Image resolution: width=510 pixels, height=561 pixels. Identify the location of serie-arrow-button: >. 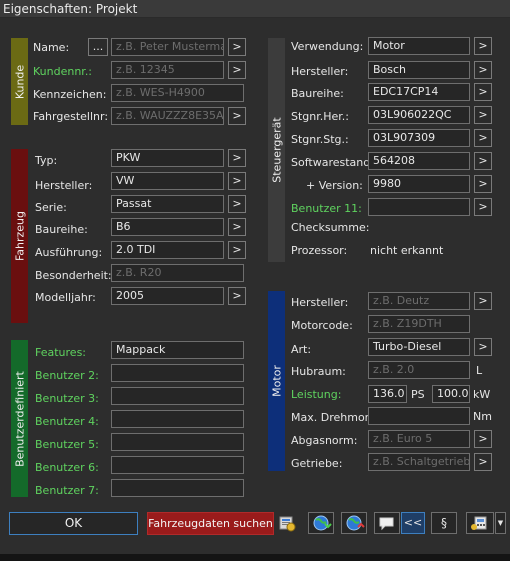
(237, 204).